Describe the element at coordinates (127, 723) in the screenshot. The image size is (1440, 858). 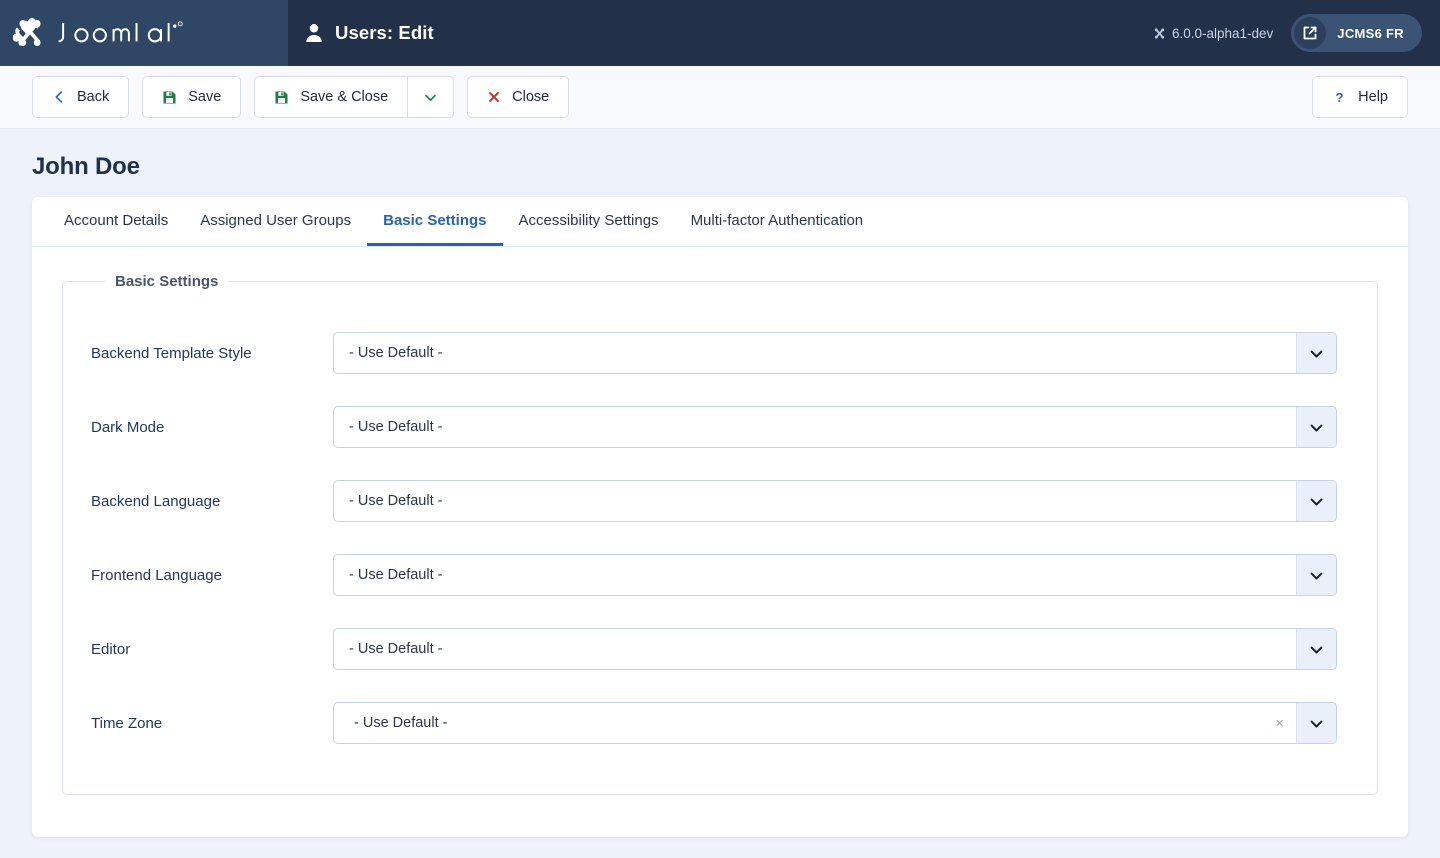
I see `label-time-zone: Time Zone` at that location.